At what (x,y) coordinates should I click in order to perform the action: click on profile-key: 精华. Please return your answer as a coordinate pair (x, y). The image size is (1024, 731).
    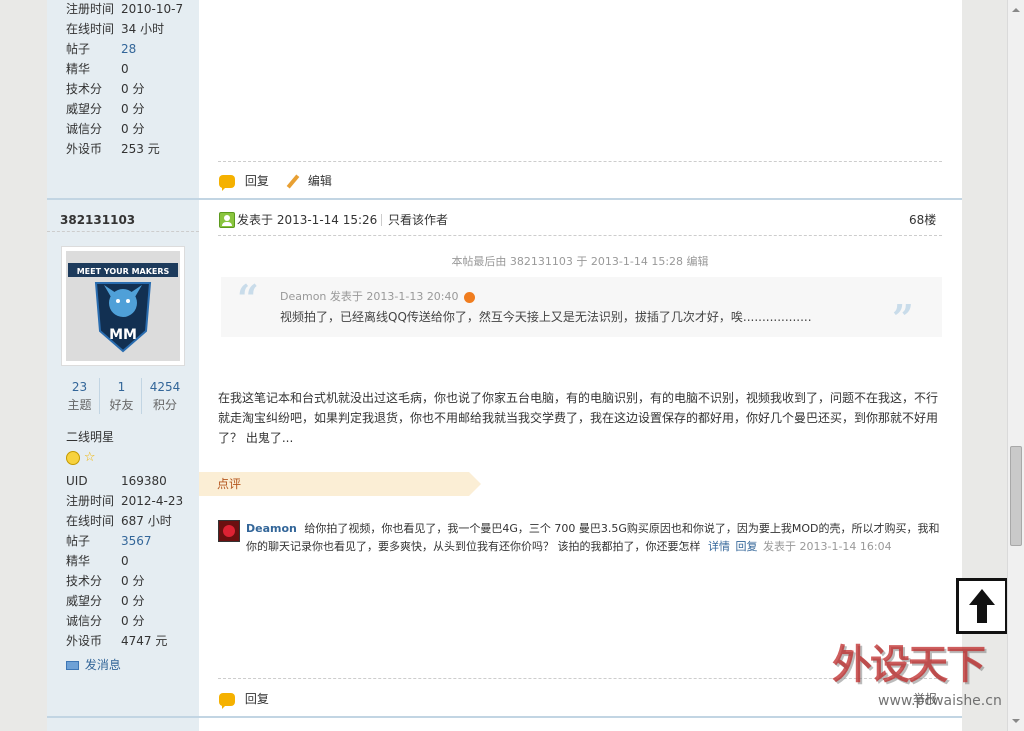
    Looking at the image, I should click on (78, 69).